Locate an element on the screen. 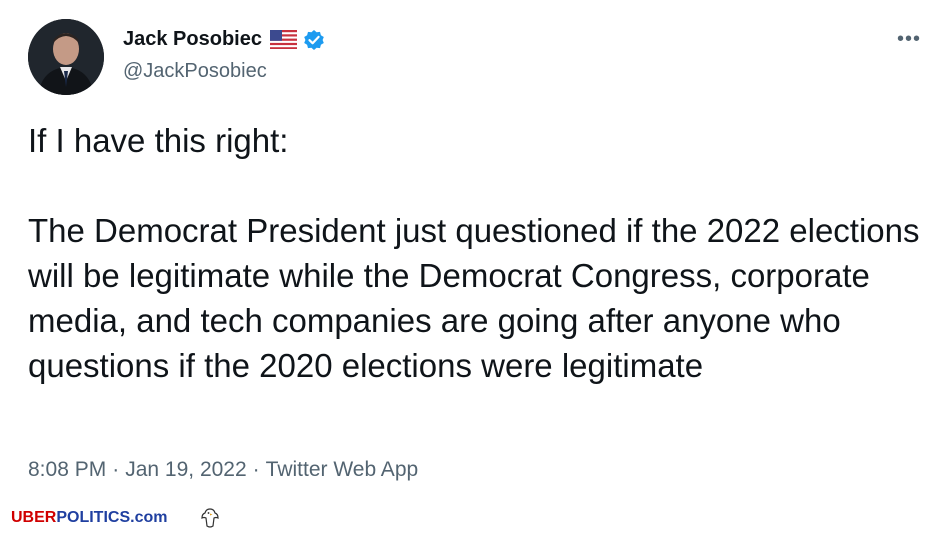 The width and height of the screenshot is (940, 535). more-icon: ••• is located at coordinates (908, 38).